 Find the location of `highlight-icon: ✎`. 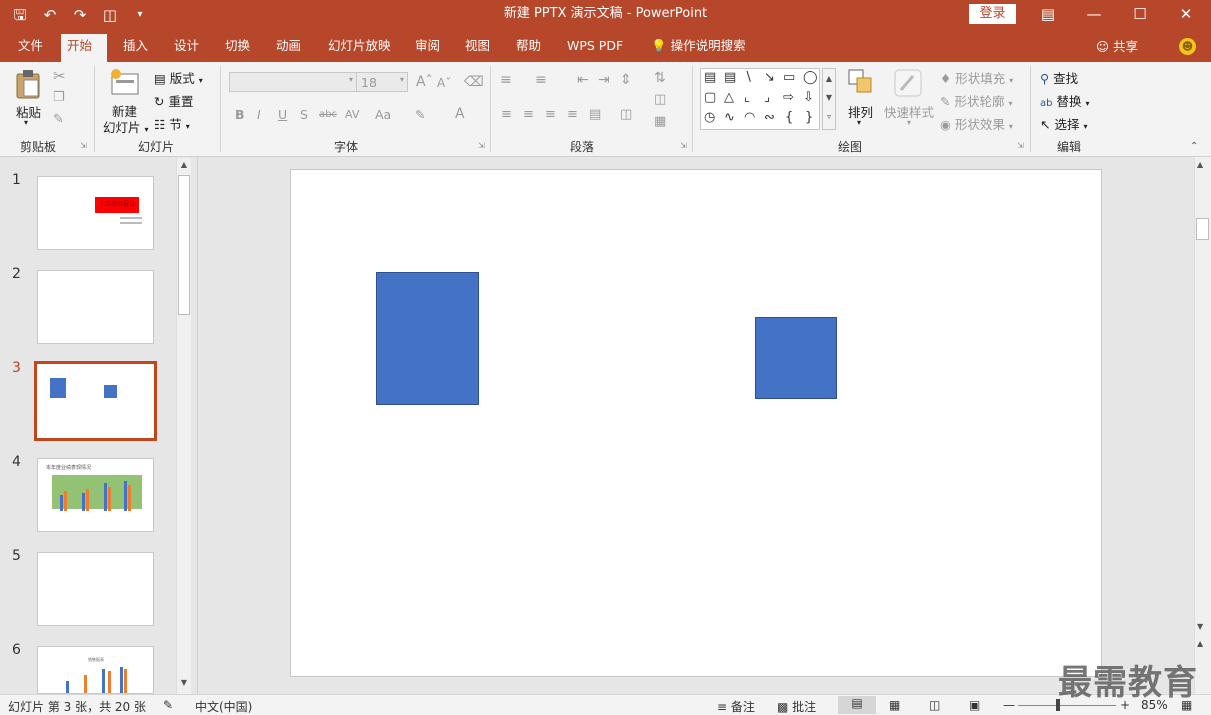

highlight-icon: ✎ is located at coordinates (420, 114).